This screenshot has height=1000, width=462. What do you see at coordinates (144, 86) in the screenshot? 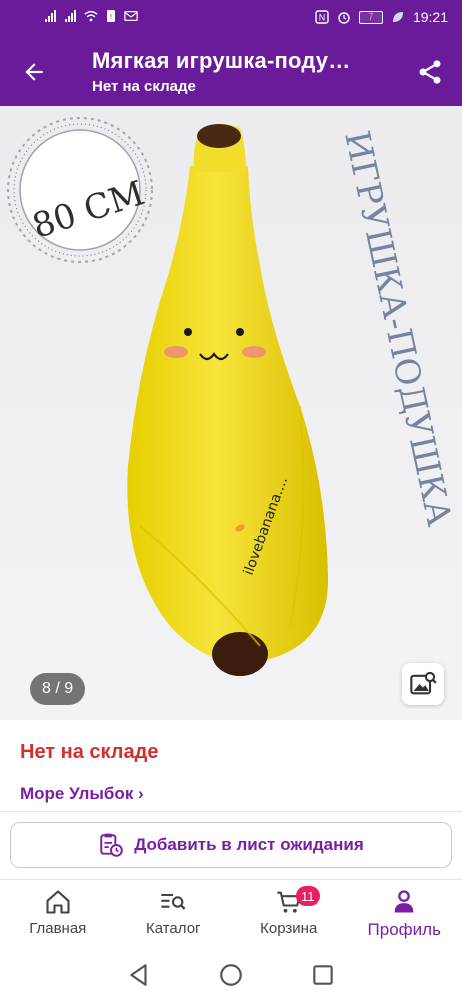
I see `page-subtitle: Нет на складе` at bounding box center [144, 86].